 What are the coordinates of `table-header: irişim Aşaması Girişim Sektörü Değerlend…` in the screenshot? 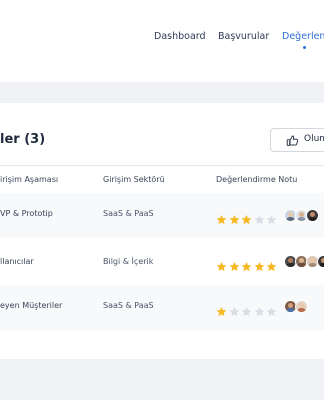 It's located at (162, 180).